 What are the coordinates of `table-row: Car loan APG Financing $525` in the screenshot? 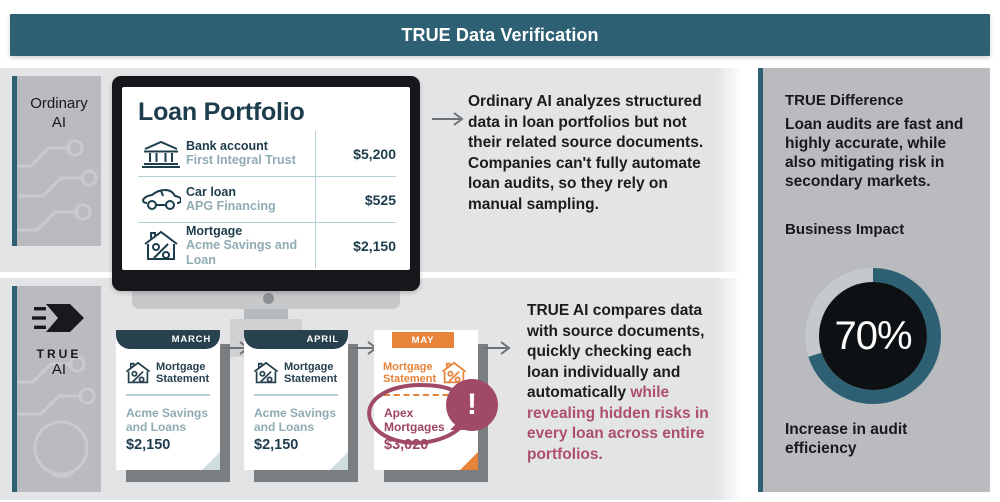 It's located at (267, 199).